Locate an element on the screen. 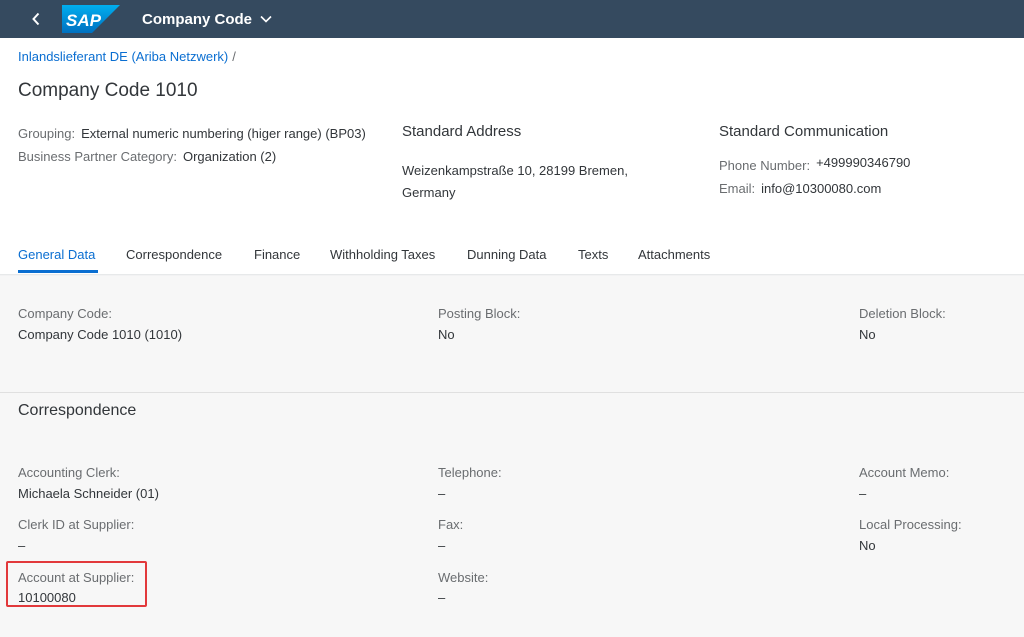  email-attribute: Email: info@10300080.com is located at coordinates (800, 188).